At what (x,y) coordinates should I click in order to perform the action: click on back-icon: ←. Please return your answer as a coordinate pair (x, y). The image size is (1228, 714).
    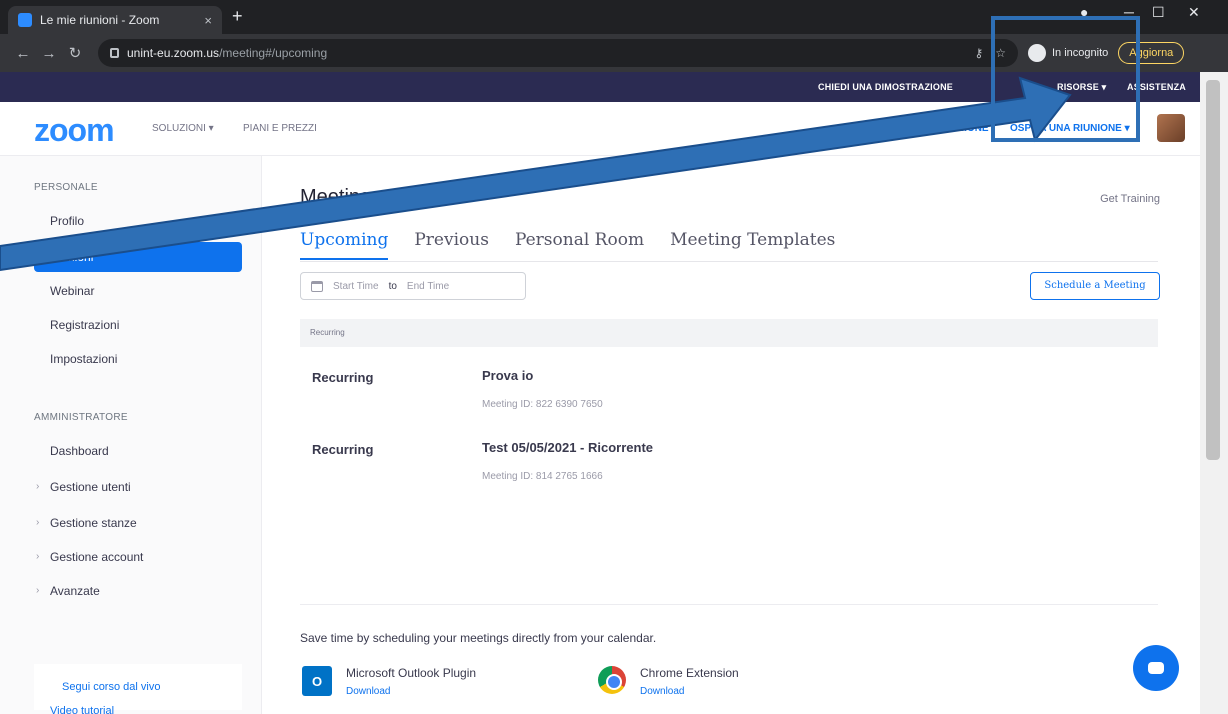
    Looking at the image, I should click on (23, 53).